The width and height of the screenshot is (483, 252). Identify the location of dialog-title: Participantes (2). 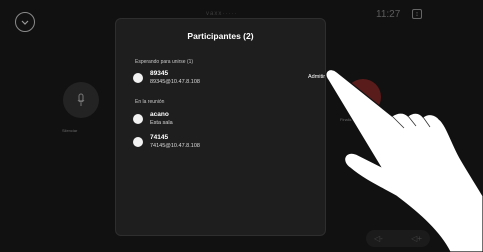
(220, 36).